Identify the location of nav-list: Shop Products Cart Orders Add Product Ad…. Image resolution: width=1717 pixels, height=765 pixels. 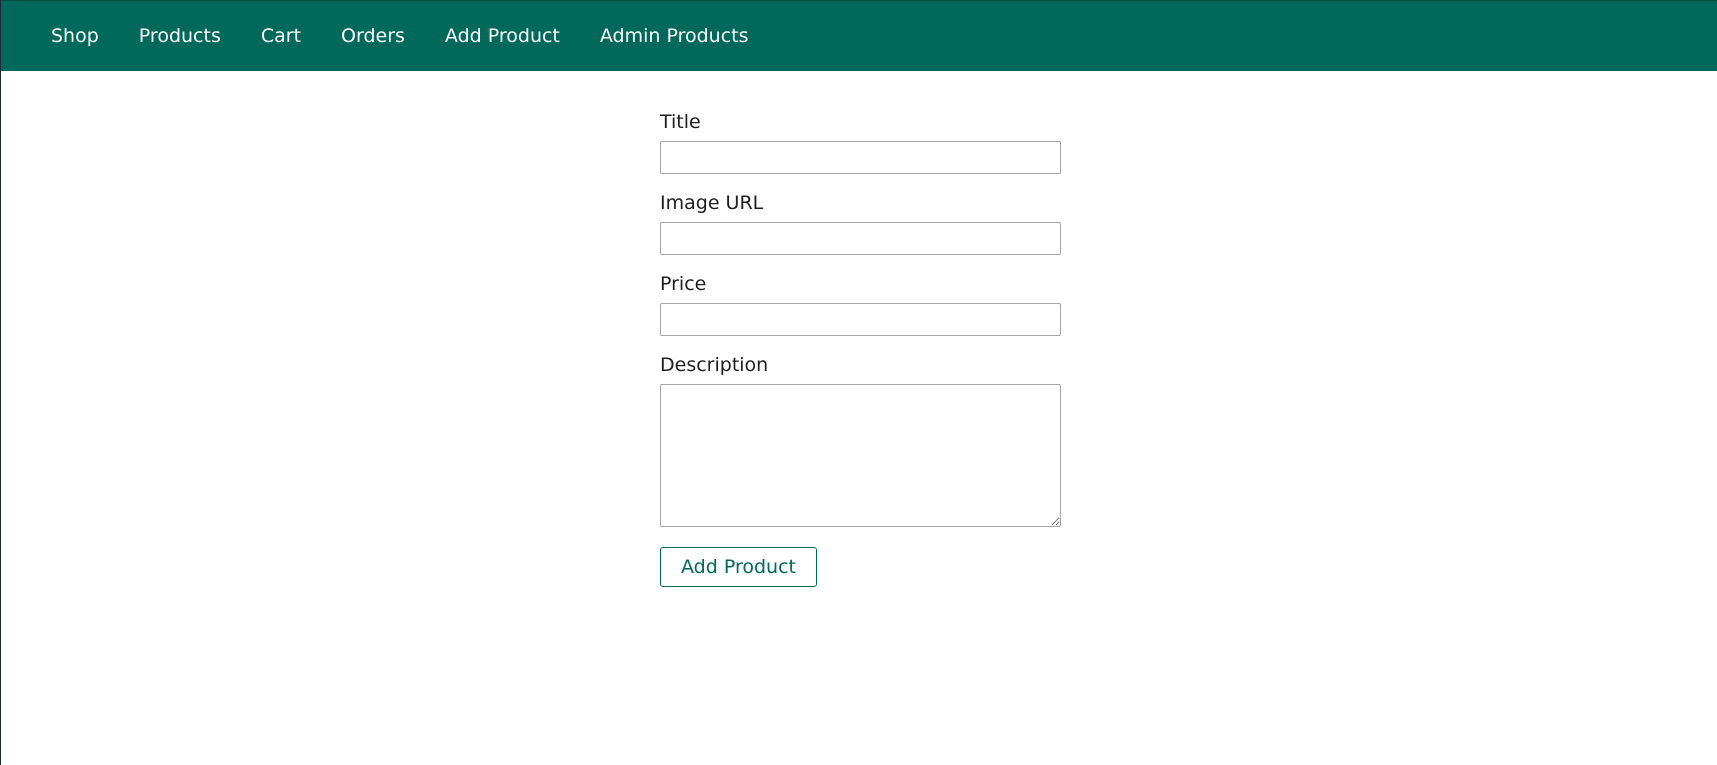
(859, 36).